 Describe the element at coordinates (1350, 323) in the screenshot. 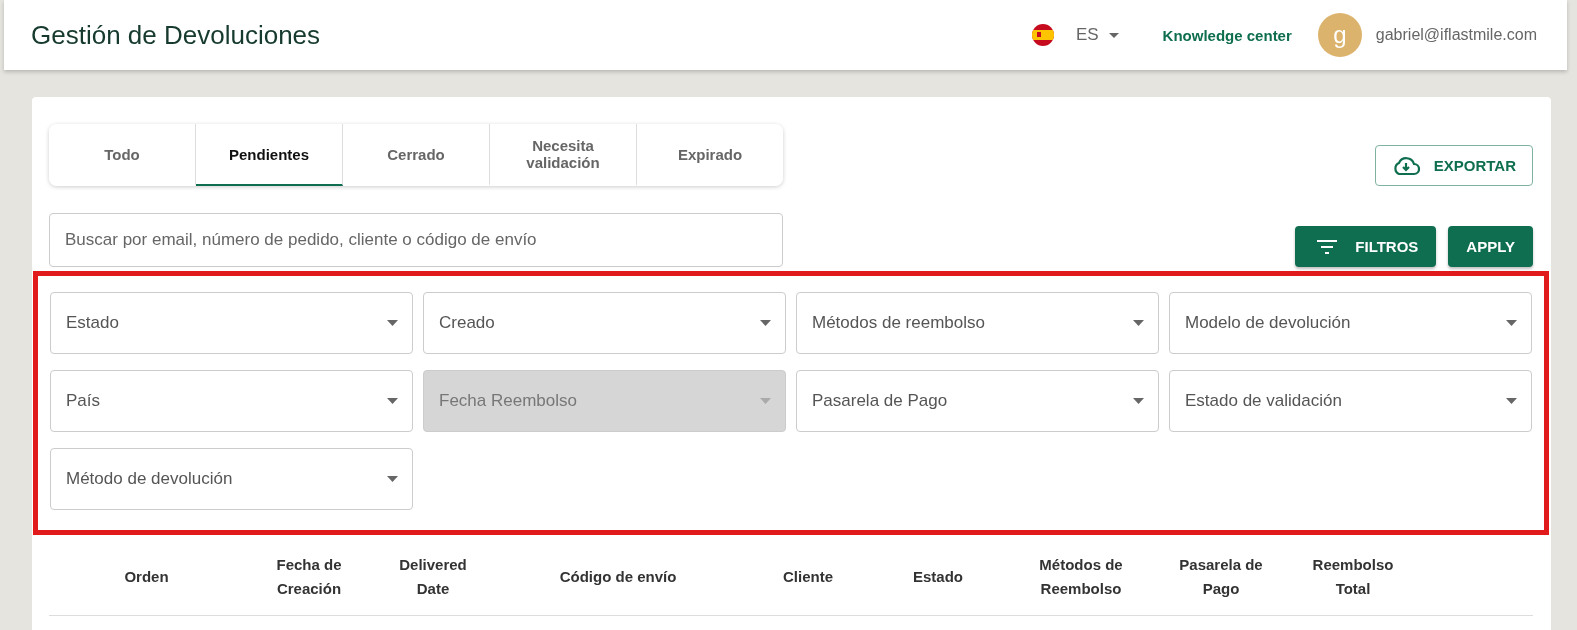

I see `filter-dropdown: Modelo de devolución` at that location.